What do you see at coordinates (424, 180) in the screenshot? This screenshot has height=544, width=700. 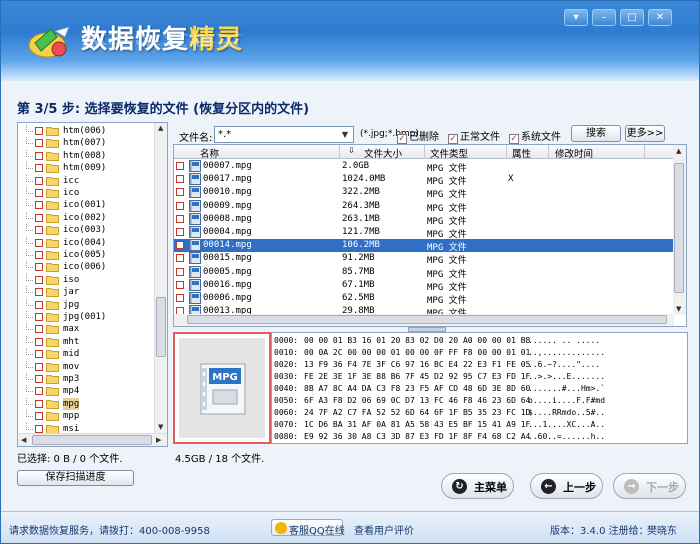 I see `file-row: 00017.mpg 1024.0MB MPG 文件 X` at bounding box center [424, 180].